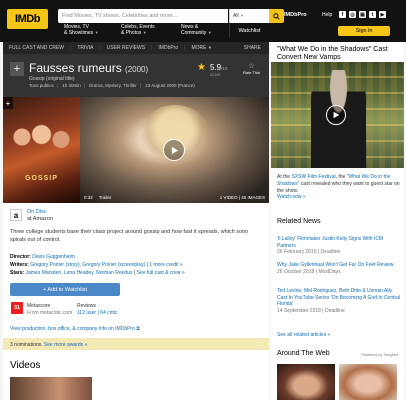 The height and width of the screenshot is (400, 406). Describe the element at coordinates (382, 14) in the screenshot. I see `youtube-icon: ▶` at that location.